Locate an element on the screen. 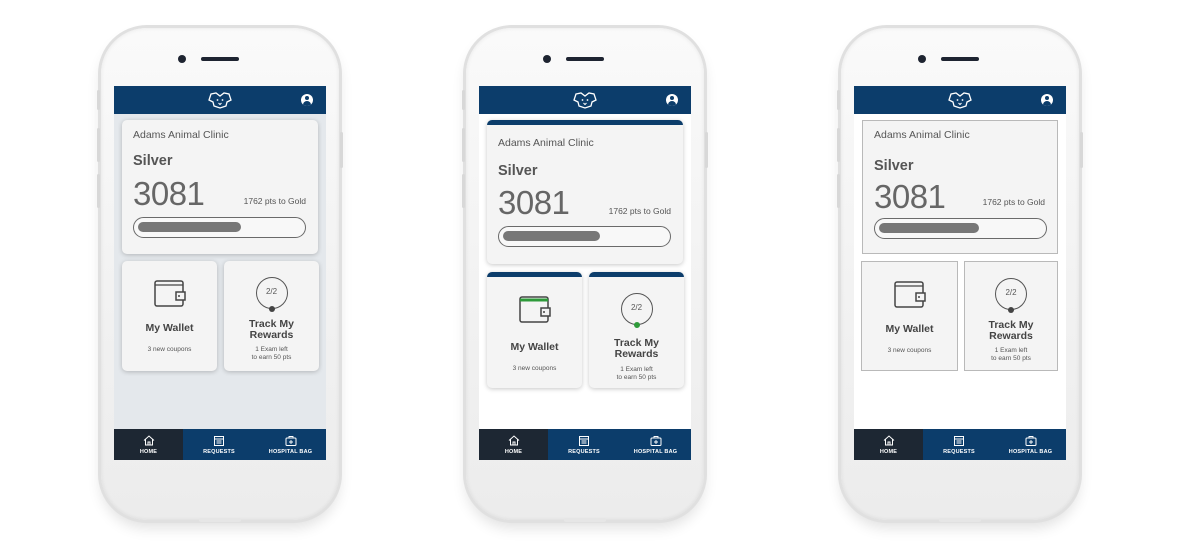 The image size is (1200, 550). phone-bottom-edge is located at coordinates (220, 520).